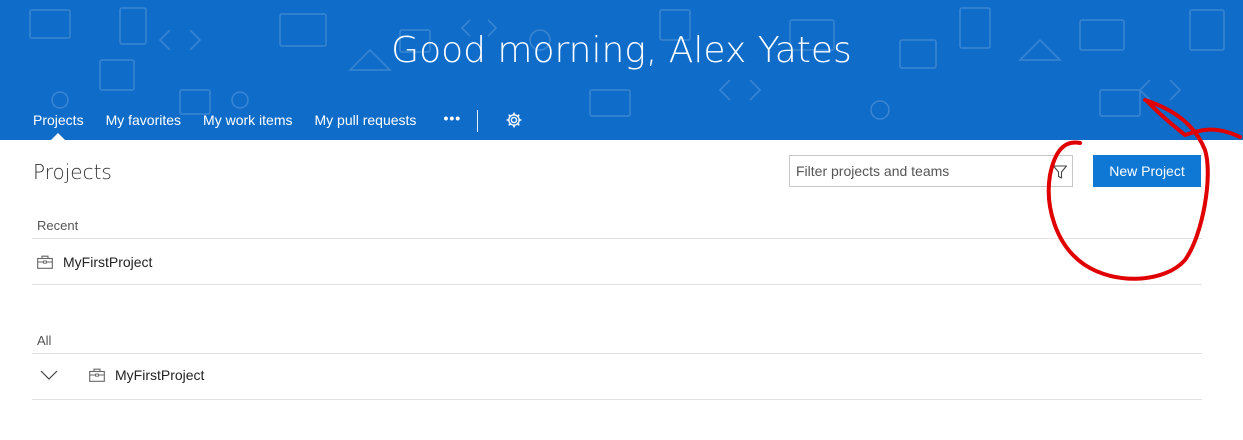 Image resolution: width=1243 pixels, height=440 pixels. Describe the element at coordinates (49, 375) in the screenshot. I see `chevron-down-icon` at that location.